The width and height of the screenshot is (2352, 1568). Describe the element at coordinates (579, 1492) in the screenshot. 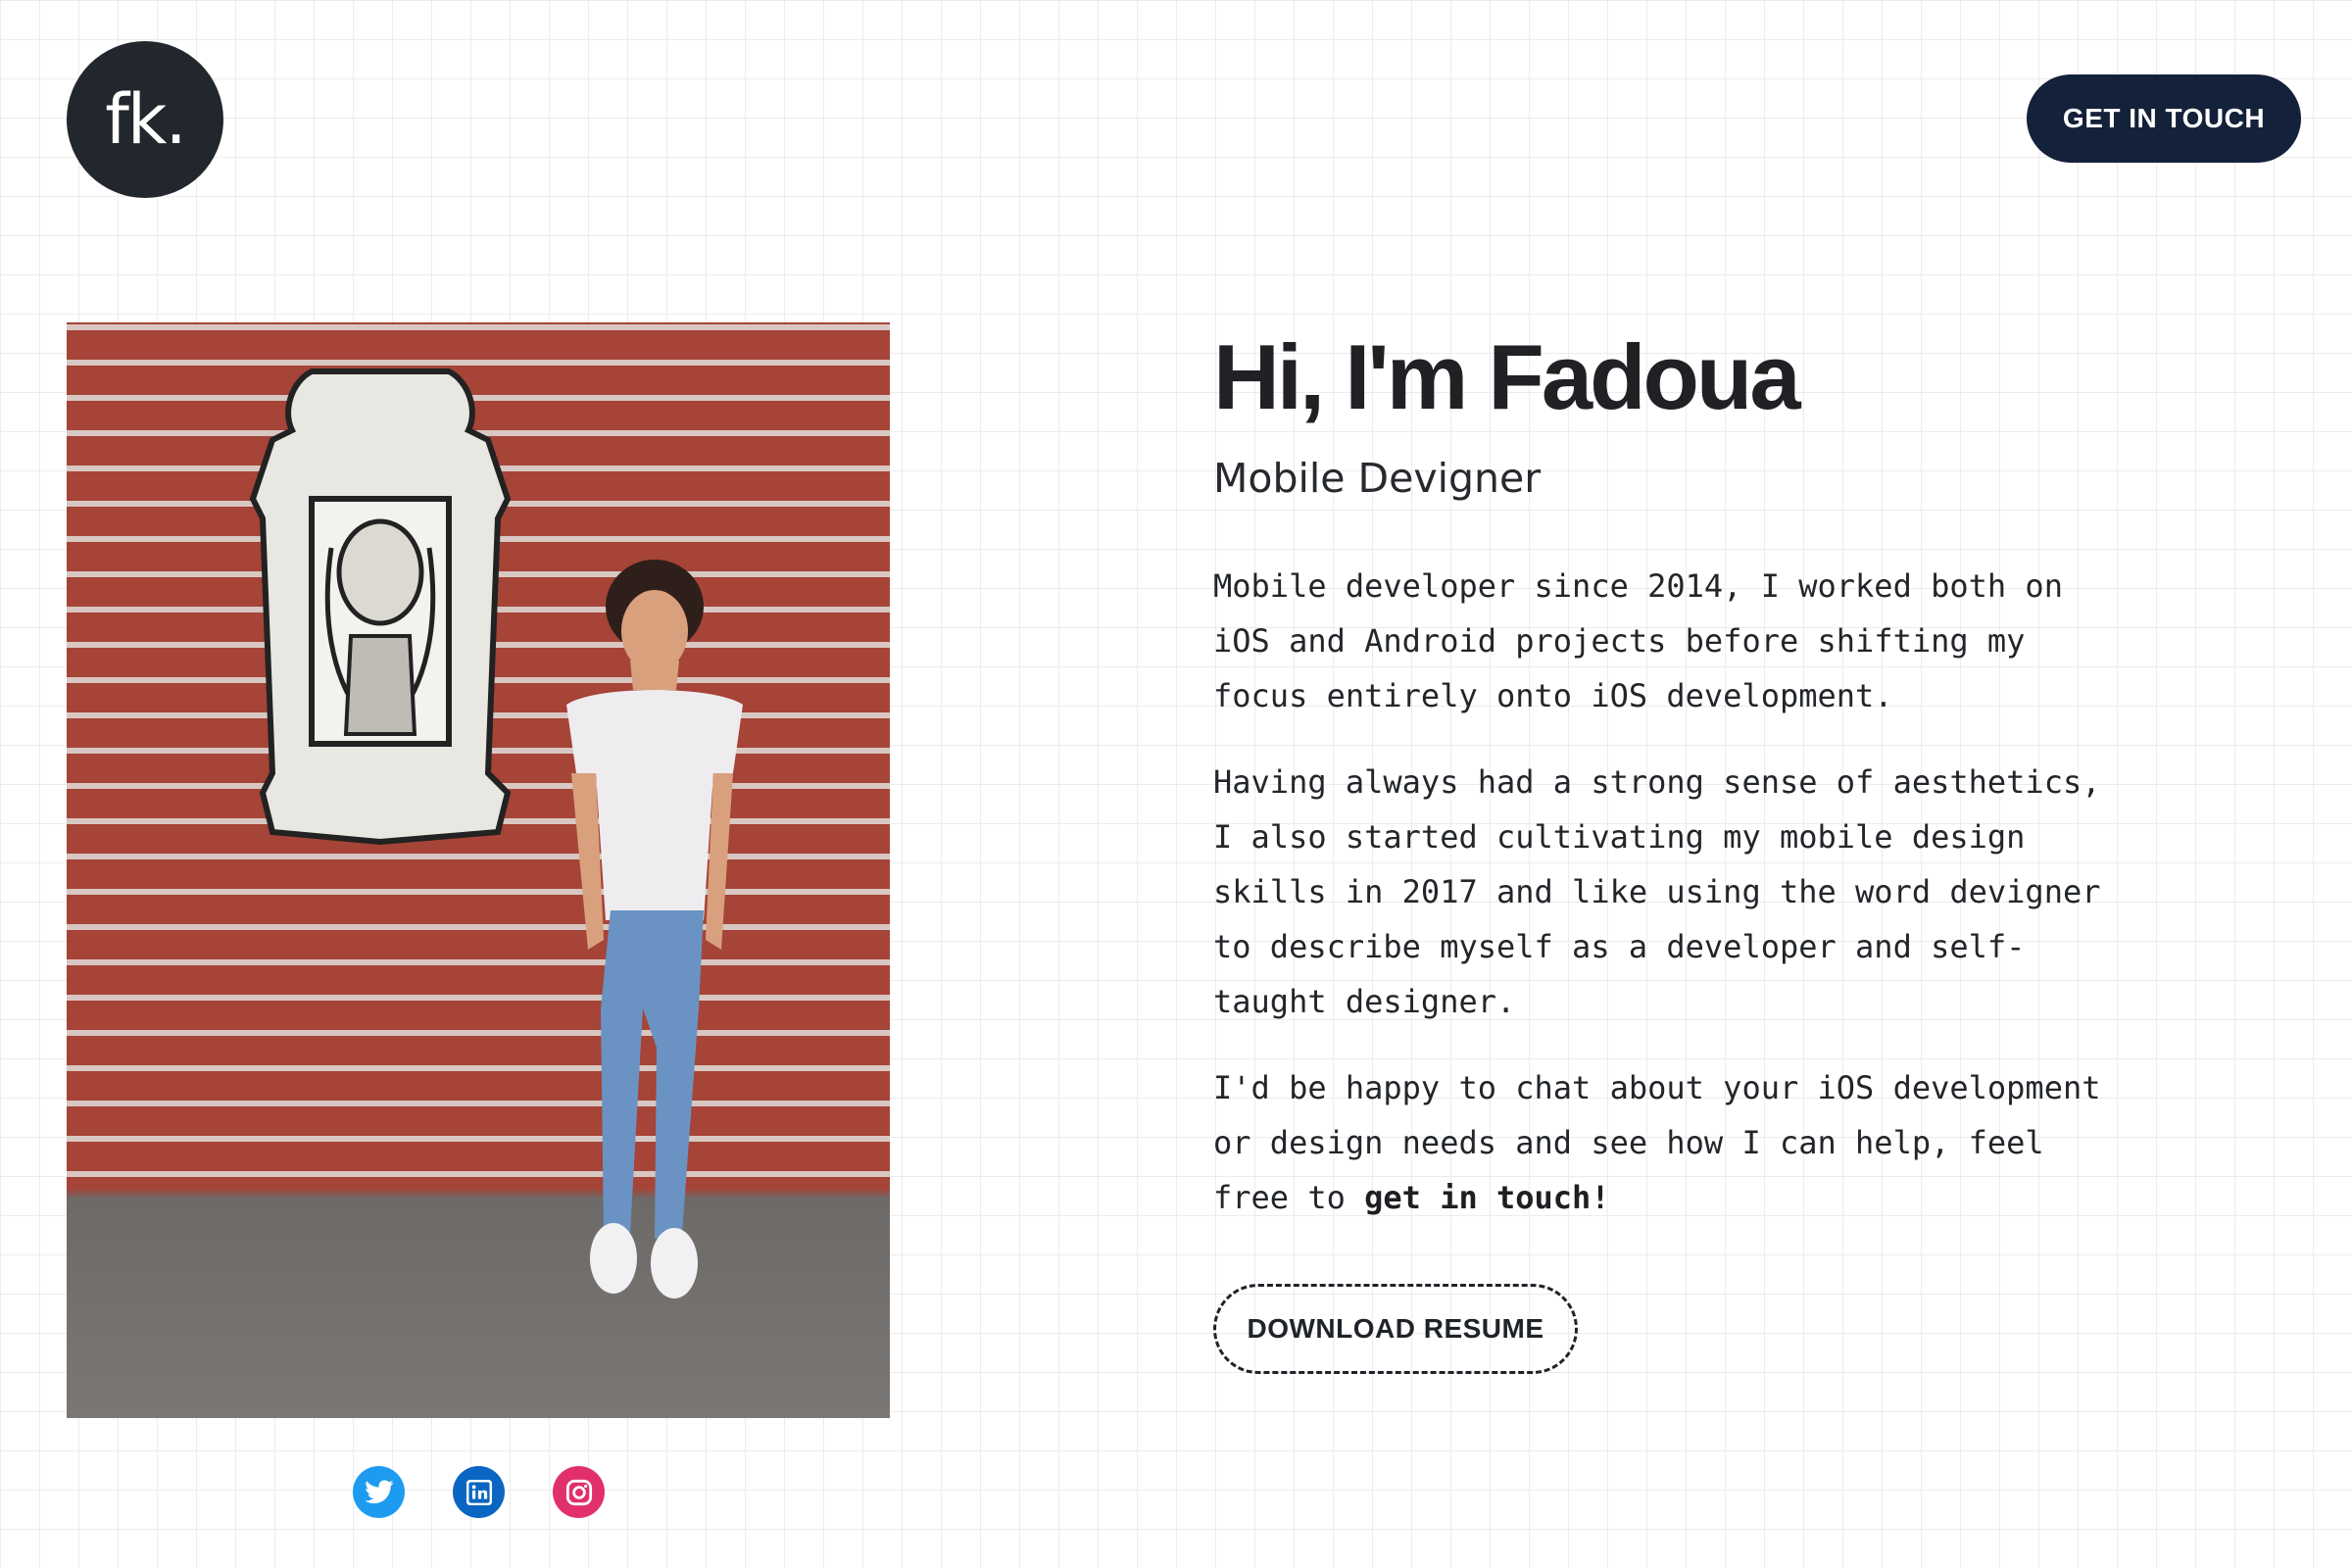

I see `instagram-icon` at that location.